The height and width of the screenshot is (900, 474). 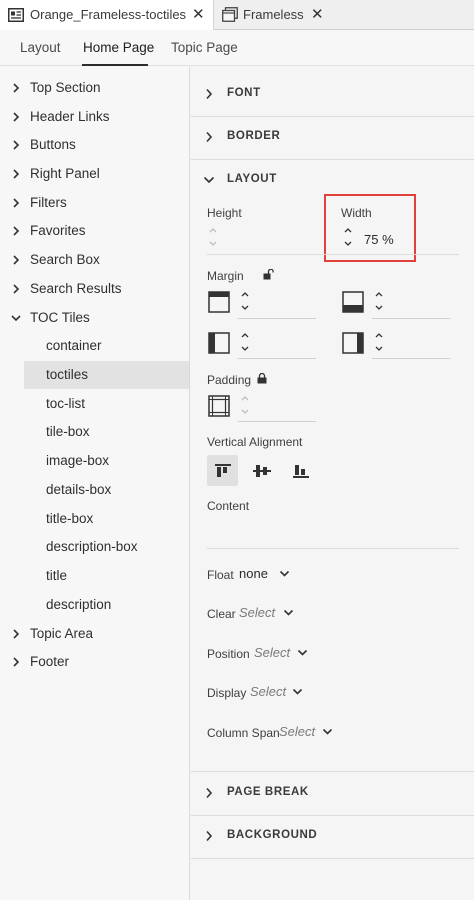 What do you see at coordinates (262, 378) in the screenshot?
I see `locked-icon` at bounding box center [262, 378].